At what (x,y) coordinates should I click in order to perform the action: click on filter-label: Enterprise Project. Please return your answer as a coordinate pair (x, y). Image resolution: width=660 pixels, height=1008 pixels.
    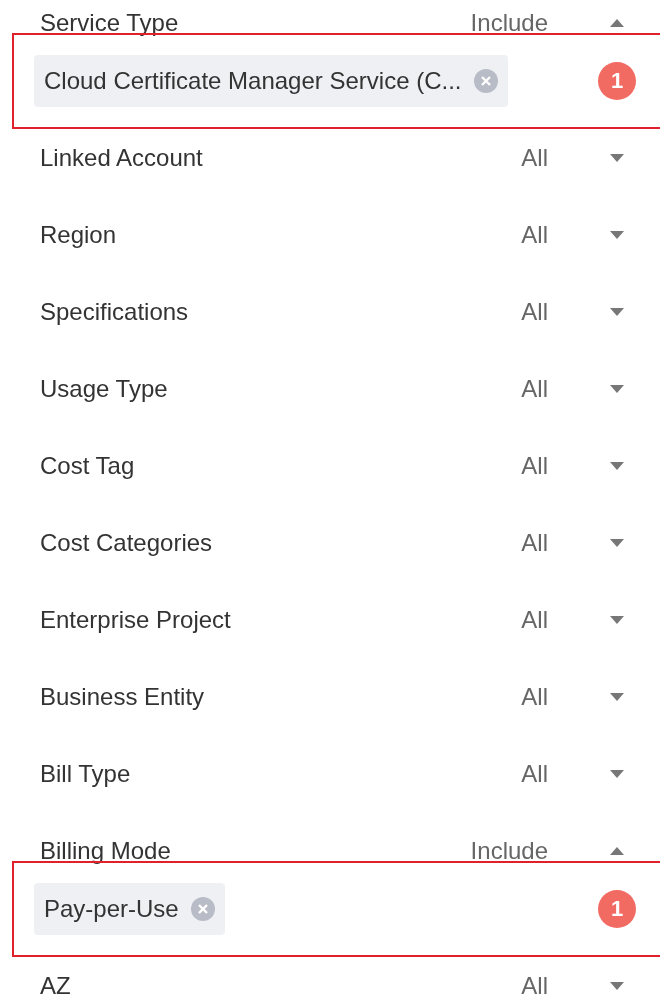
    Looking at the image, I should click on (136, 619).